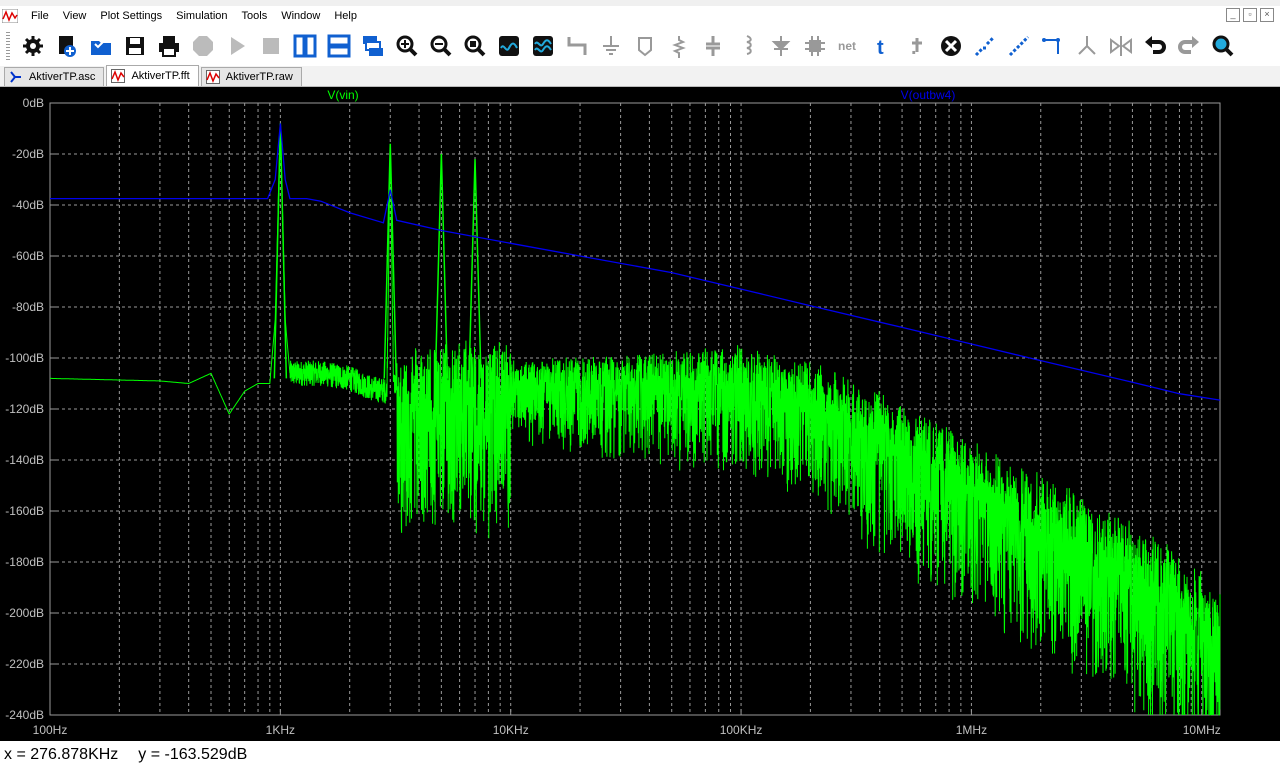  I want to click on gear-icon, so click(33, 46).